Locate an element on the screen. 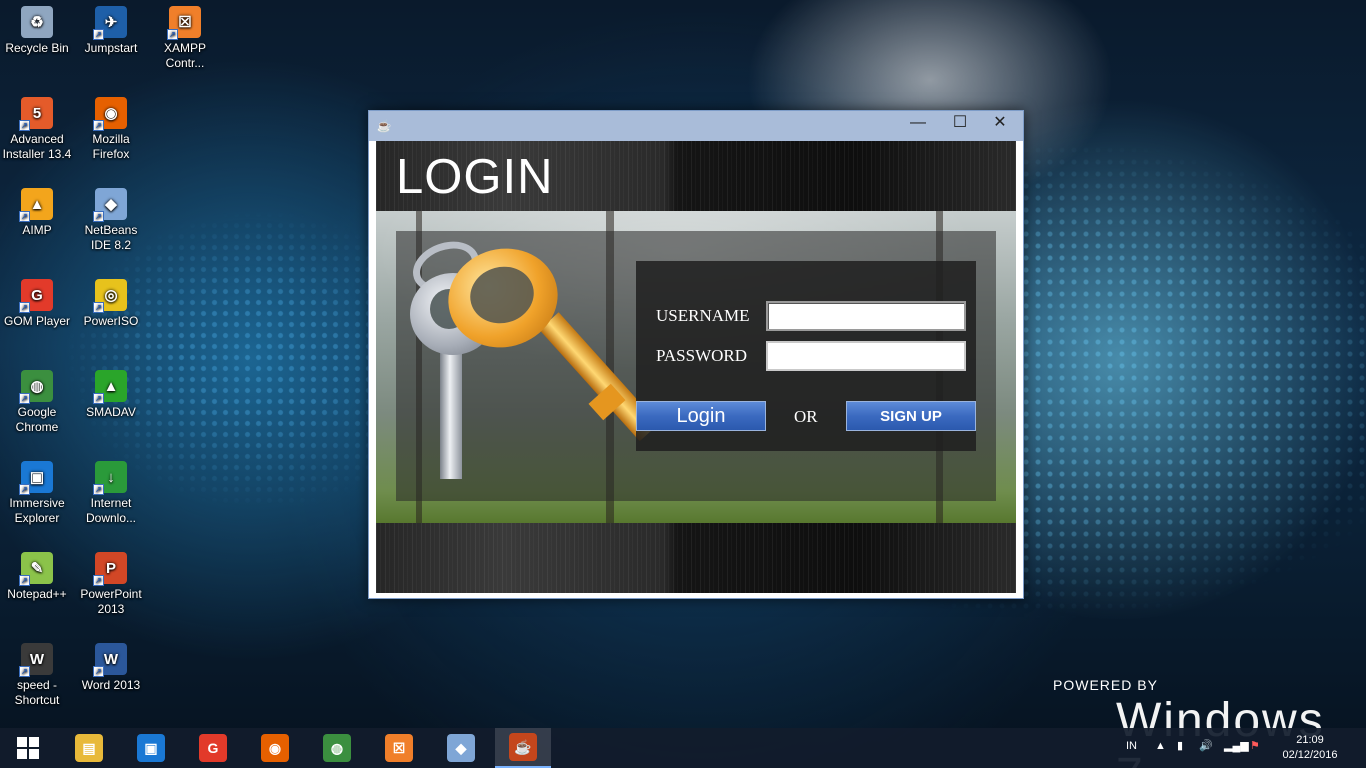 The width and height of the screenshot is (1366, 768). desktop-icon: ▲ ↗ AIMP is located at coordinates (37, 210).